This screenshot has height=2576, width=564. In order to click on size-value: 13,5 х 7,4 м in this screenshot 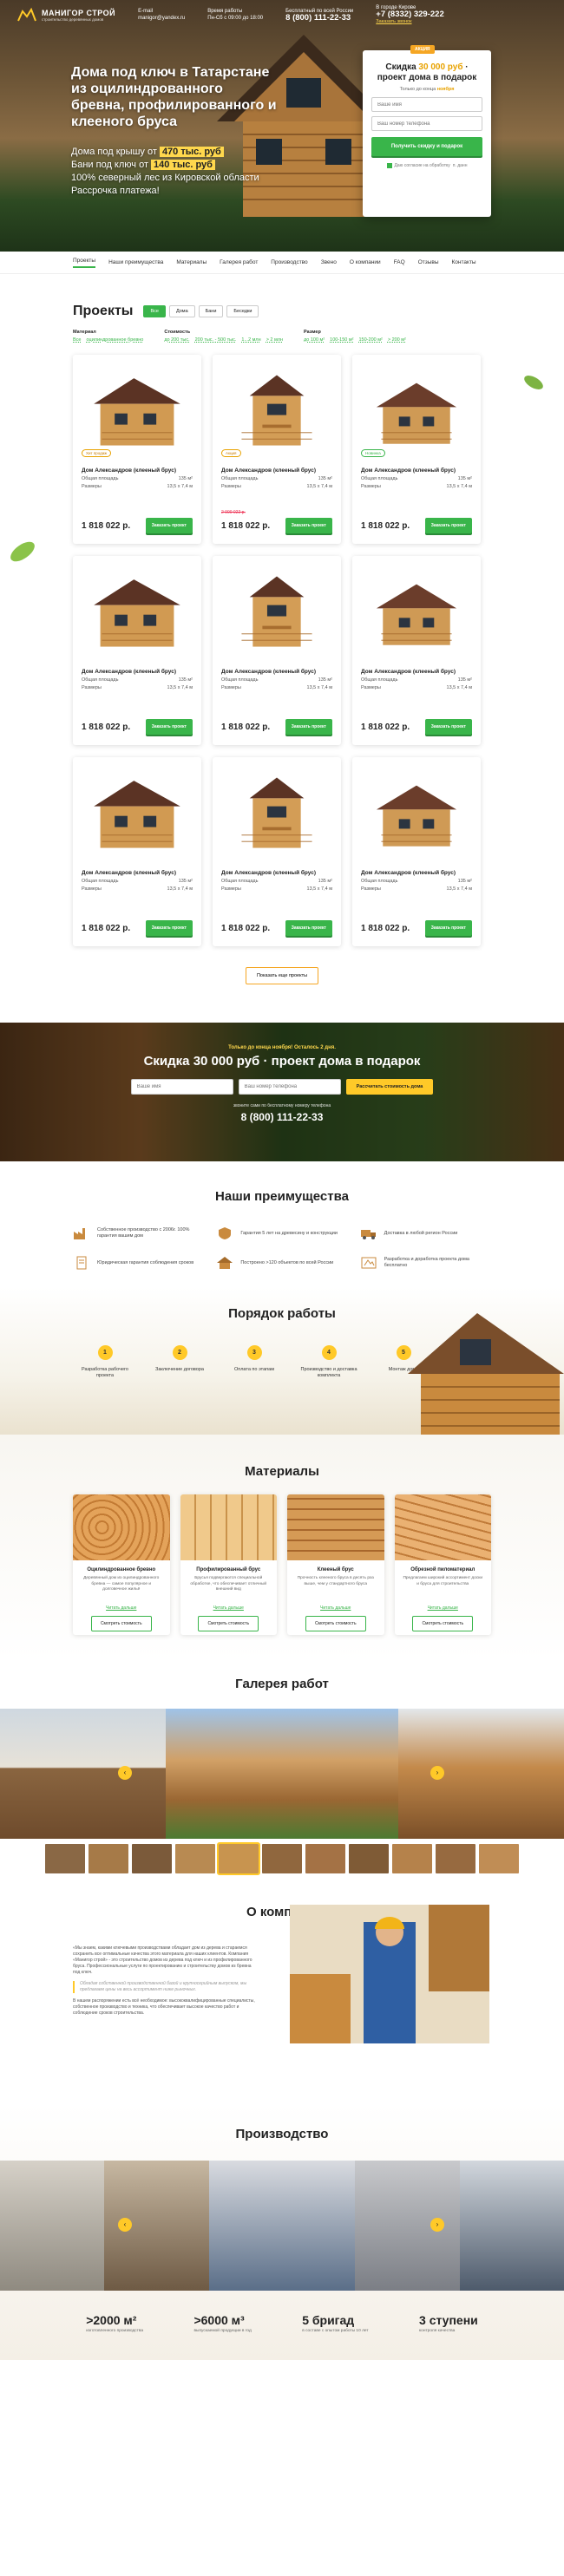, I will do `click(319, 889)`.